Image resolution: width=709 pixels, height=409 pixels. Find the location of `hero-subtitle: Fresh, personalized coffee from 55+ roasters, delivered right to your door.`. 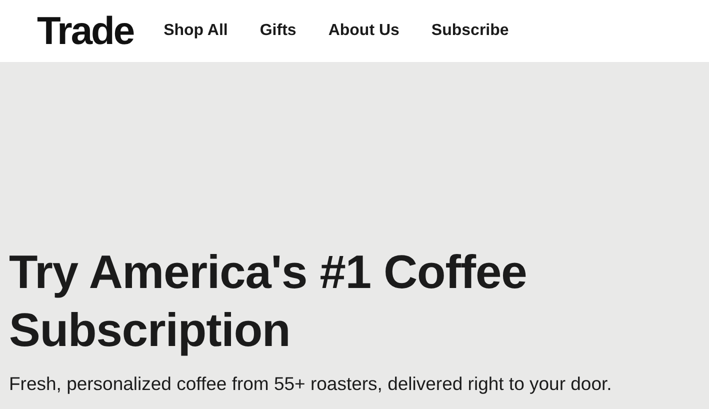

hero-subtitle: Fresh, personalized coffee from 55+ roasters, delivered right to your door. is located at coordinates (311, 384).